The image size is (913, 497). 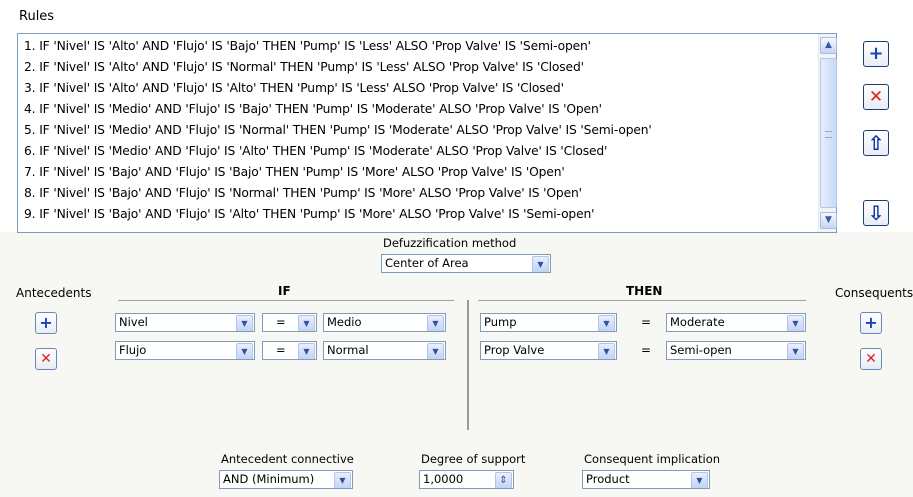 What do you see at coordinates (287, 459) in the screenshot?
I see `antecedent-connective-label: Antecedent connective` at bounding box center [287, 459].